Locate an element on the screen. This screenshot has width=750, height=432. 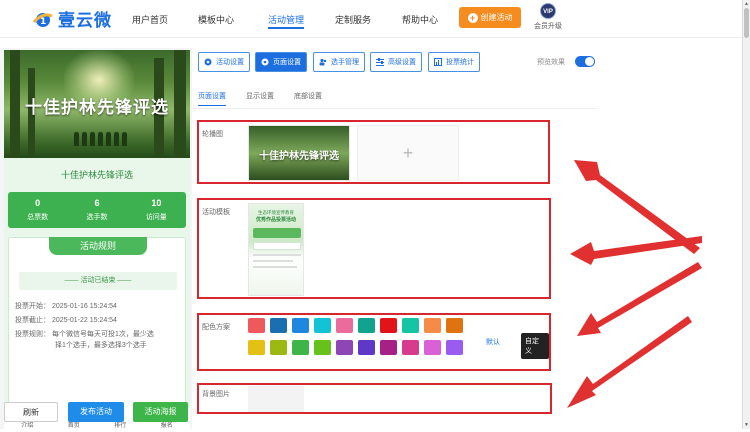
bottom-actions: 刷新 发布活动 活动海报 is located at coordinates (96, 415).